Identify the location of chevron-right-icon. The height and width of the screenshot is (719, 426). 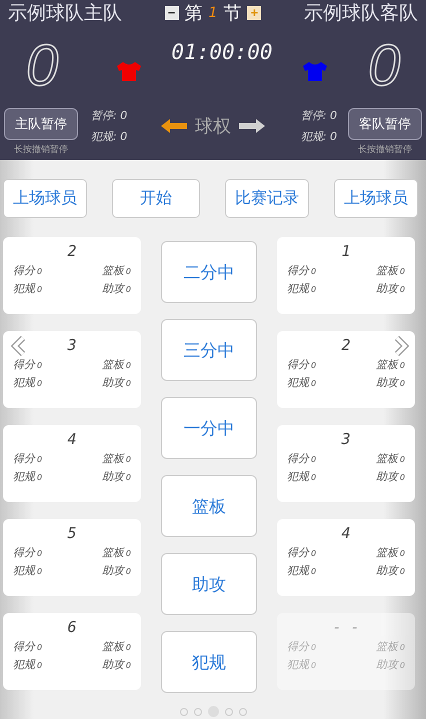
(402, 346).